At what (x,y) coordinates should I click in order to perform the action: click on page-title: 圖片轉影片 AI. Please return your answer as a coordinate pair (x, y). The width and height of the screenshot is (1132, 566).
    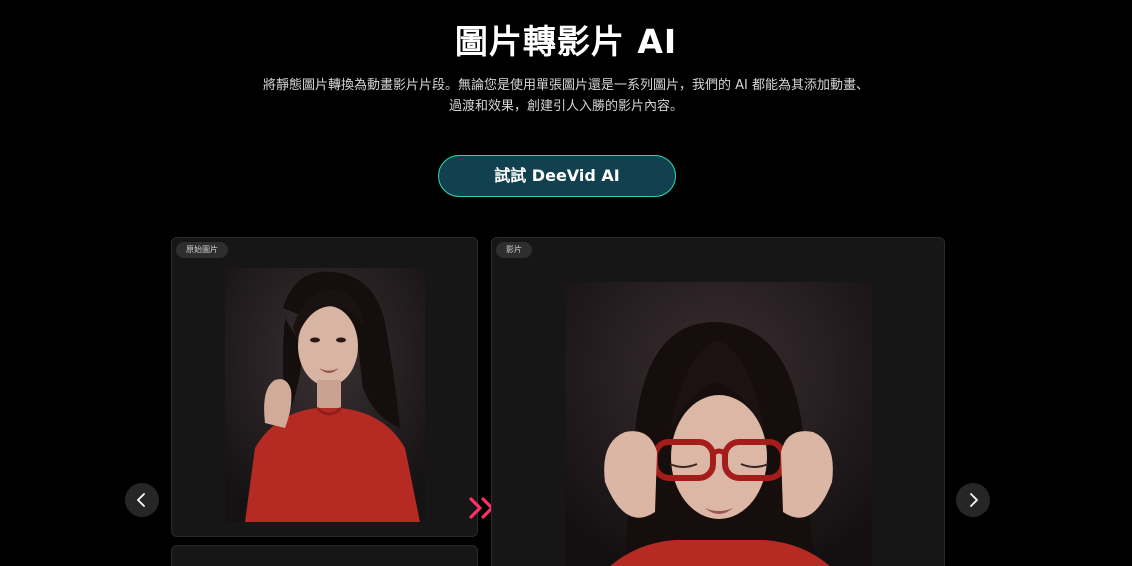
    Looking at the image, I should click on (566, 41).